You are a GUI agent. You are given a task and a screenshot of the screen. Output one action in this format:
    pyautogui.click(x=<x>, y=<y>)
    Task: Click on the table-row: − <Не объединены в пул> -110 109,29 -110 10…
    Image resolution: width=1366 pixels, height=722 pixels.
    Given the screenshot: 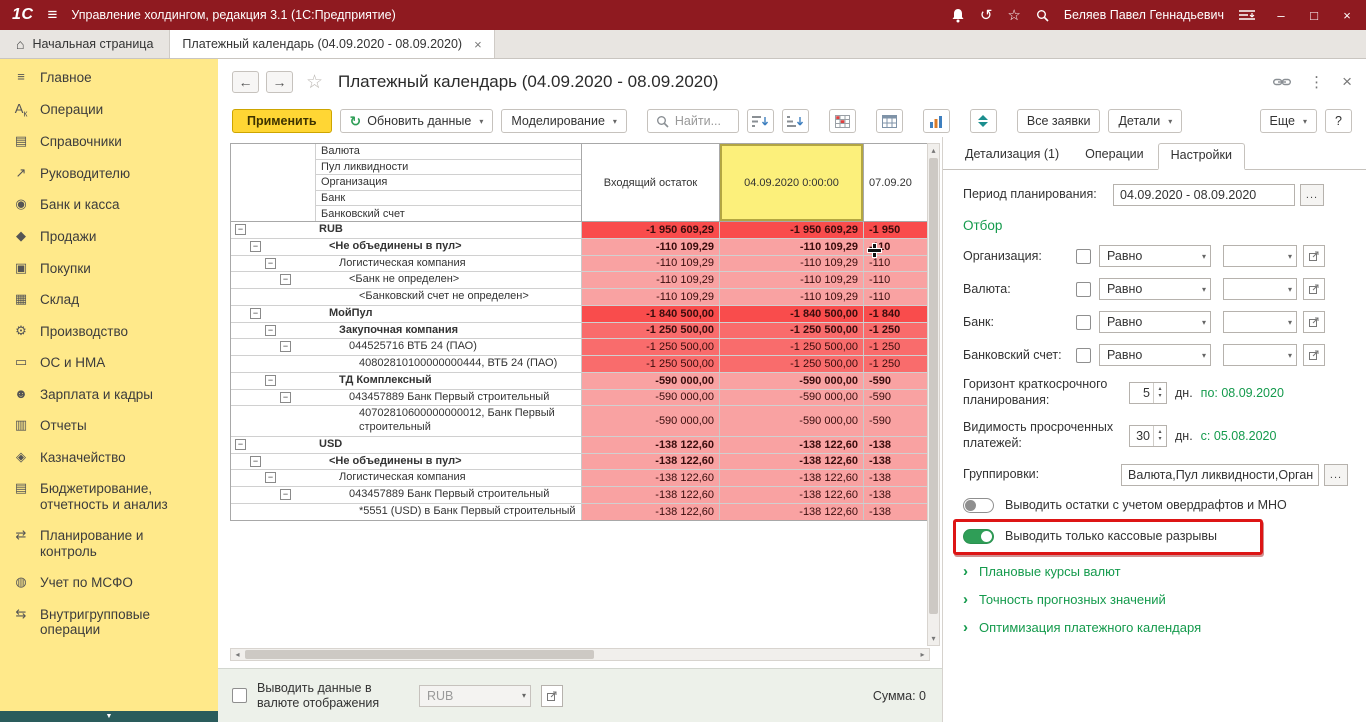 What is the action you would take?
    pyautogui.click(x=581, y=247)
    